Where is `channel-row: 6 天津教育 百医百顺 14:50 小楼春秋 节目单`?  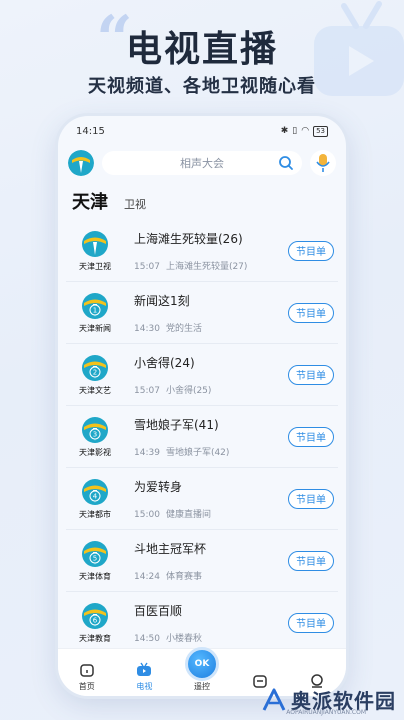 channel-row: 6 天津教育 百医百顺 14:50 小楼春秋 节目单 is located at coordinates (202, 623).